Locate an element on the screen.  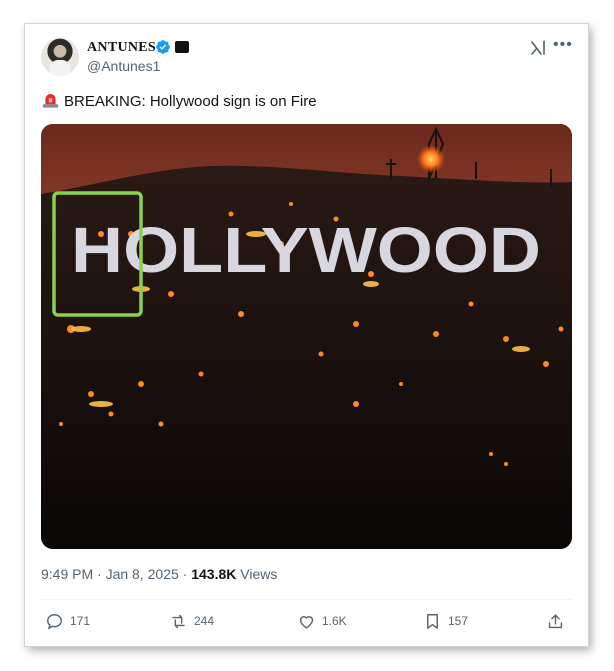
tweet-text: BREAKING: Hollywood sign is on Fire is located at coordinates (179, 101).